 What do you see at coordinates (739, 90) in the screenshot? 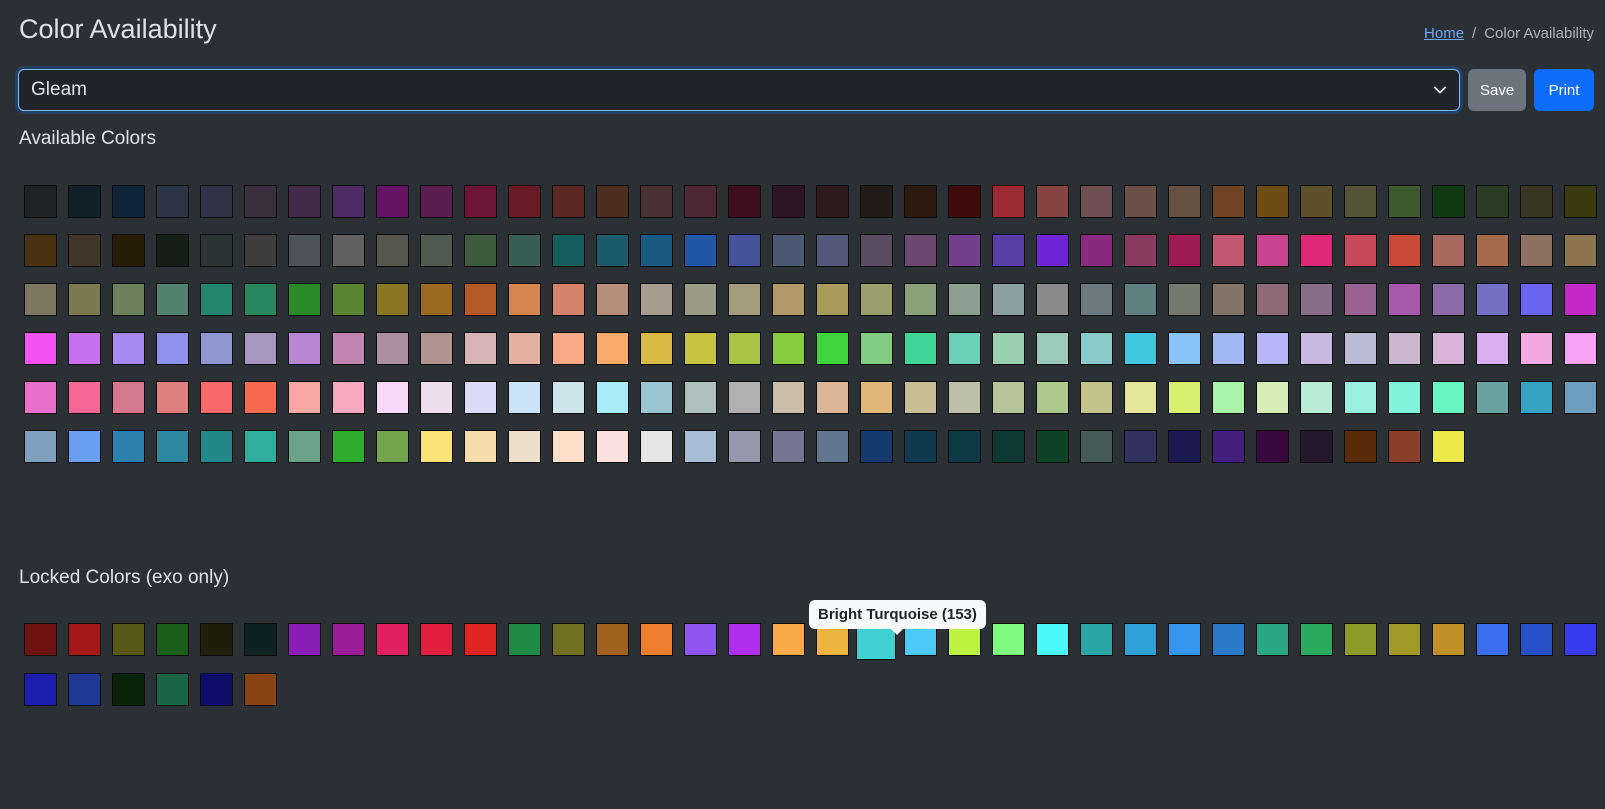
I see `palette-select: Gleam` at bounding box center [739, 90].